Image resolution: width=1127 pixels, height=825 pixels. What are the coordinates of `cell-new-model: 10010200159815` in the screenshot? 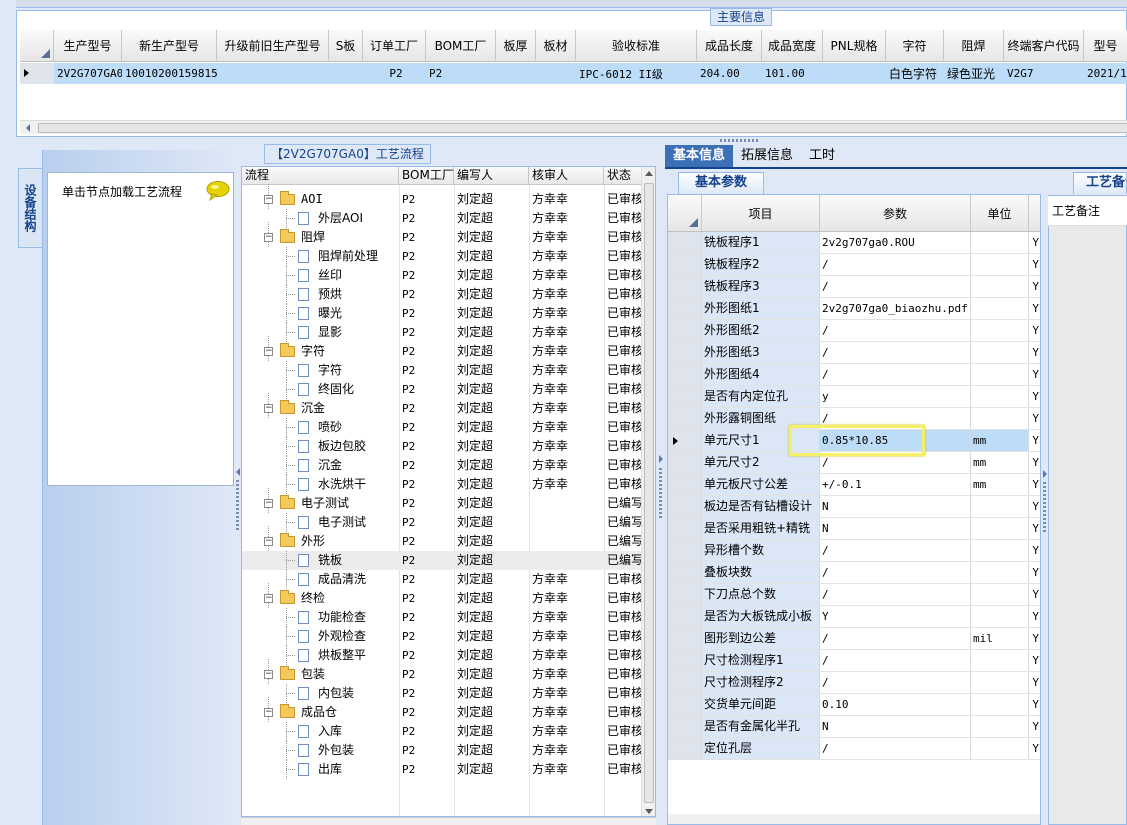 It's located at (169, 73).